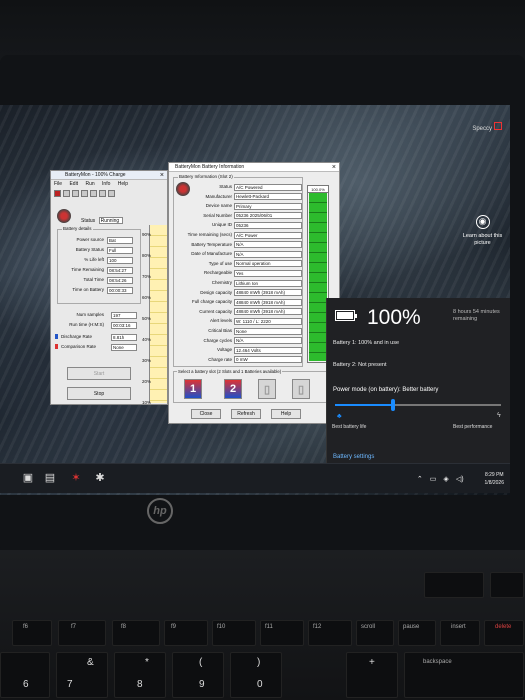 Image resolution: width=525 pixels, height=700 pixels. What do you see at coordinates (99, 393) in the screenshot?
I see `stop-button: Stop` at bounding box center [99, 393].